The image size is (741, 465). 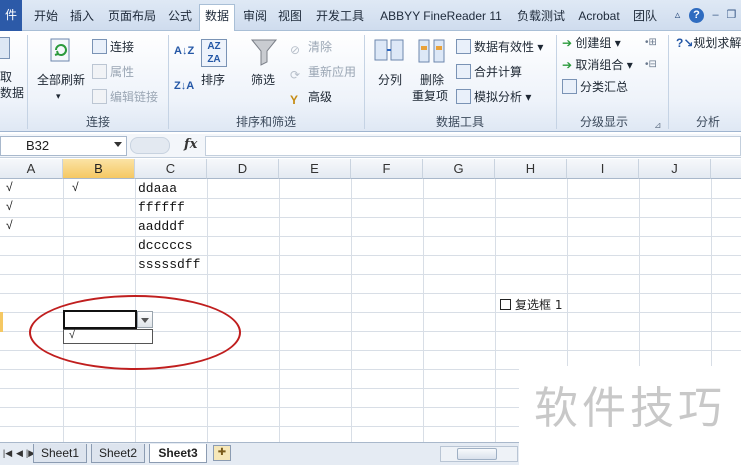 I want to click on data-validation-button: 数据有效性 ▾, so click(x=499, y=47).